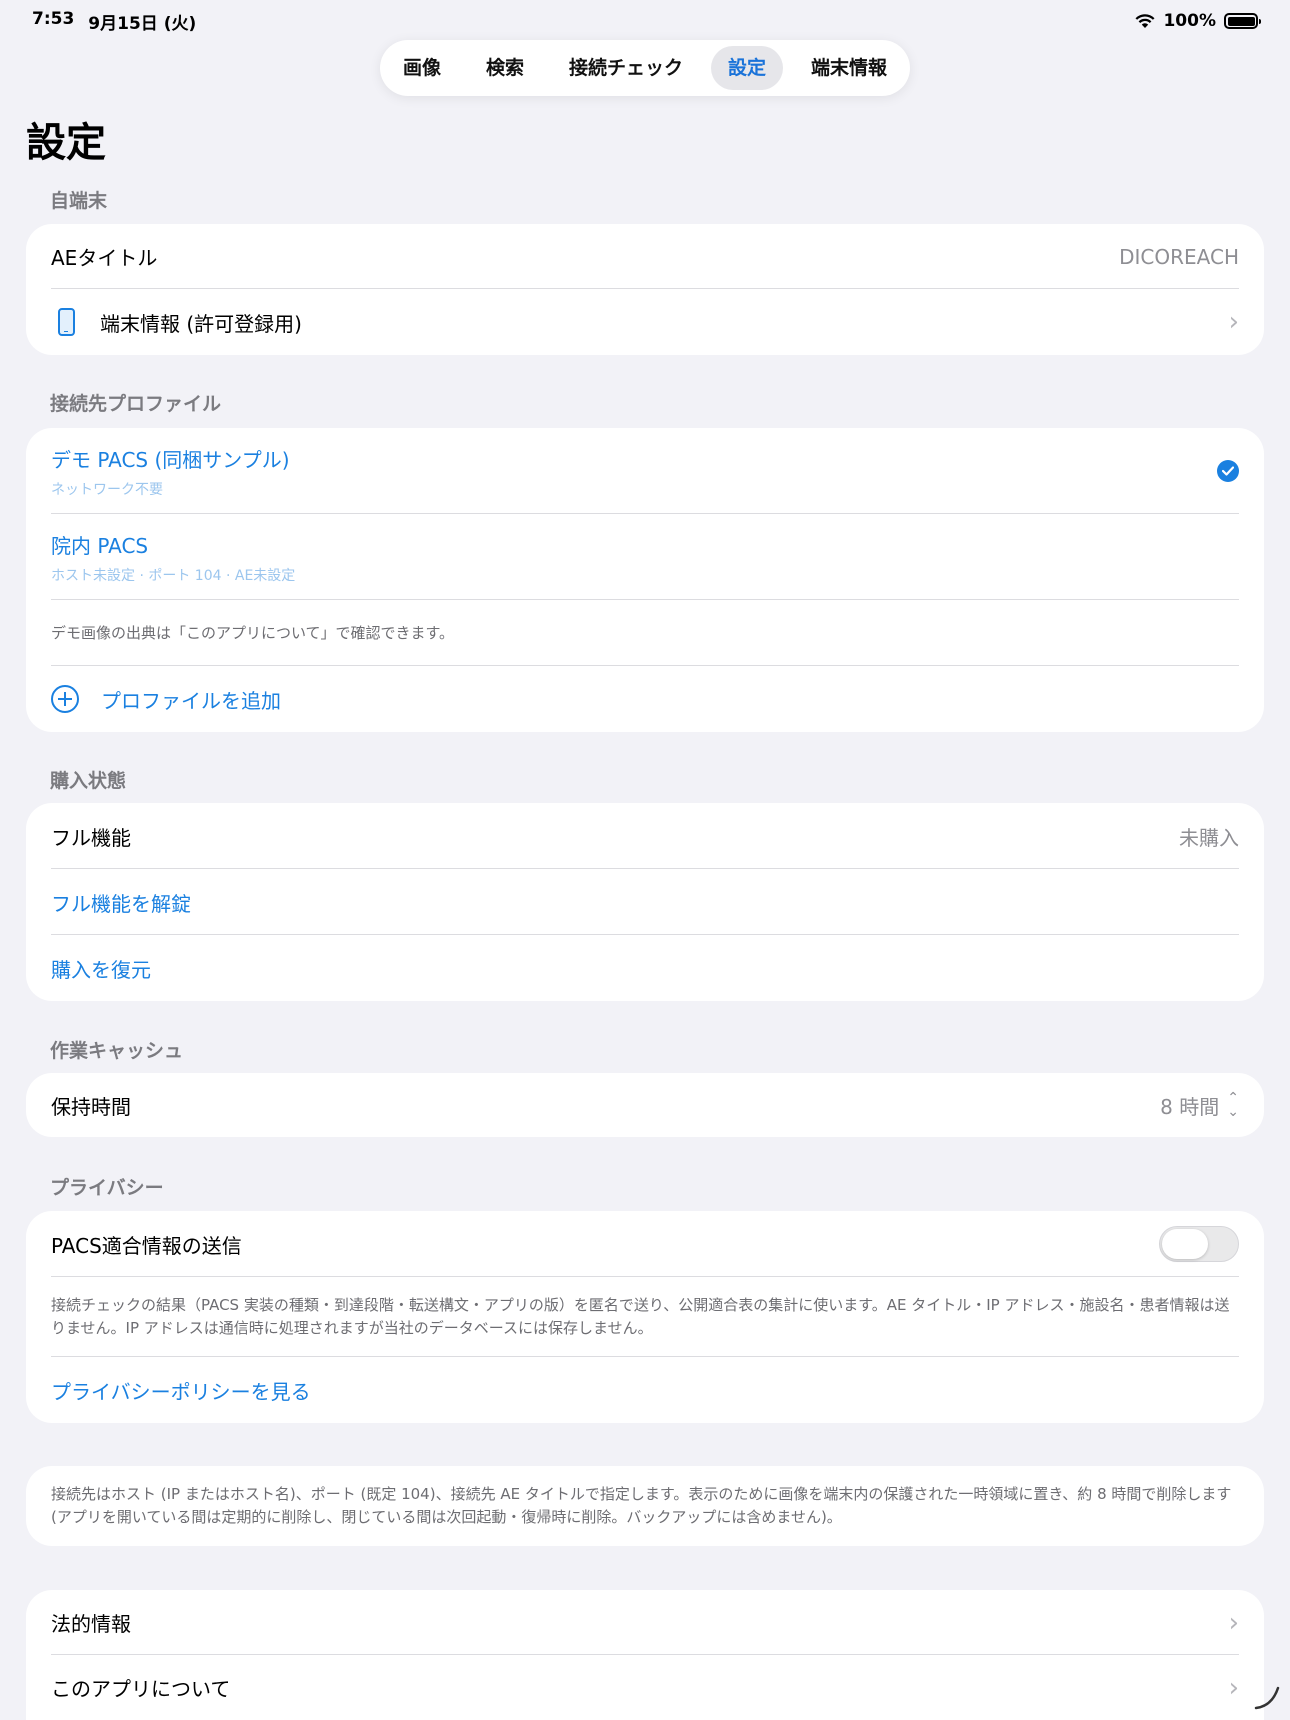 The image size is (1290, 1720). What do you see at coordinates (1267, 1697) in the screenshot?
I see `resize-handle-icon` at bounding box center [1267, 1697].